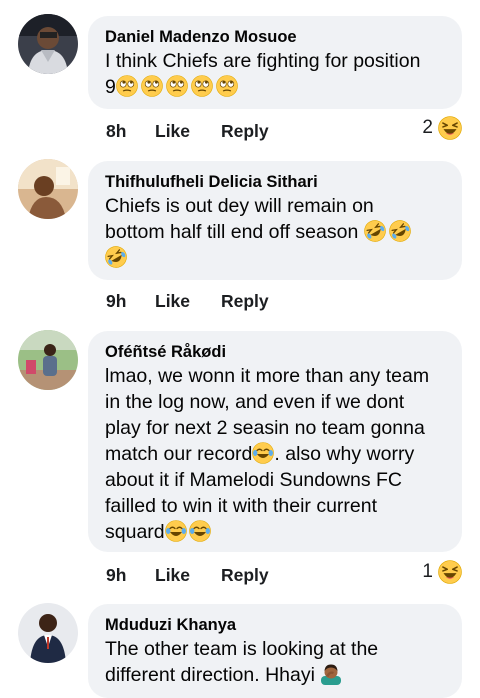  What do you see at coordinates (242, 649) in the screenshot?
I see `comment-text-line: The other team is looking at the` at bounding box center [242, 649].